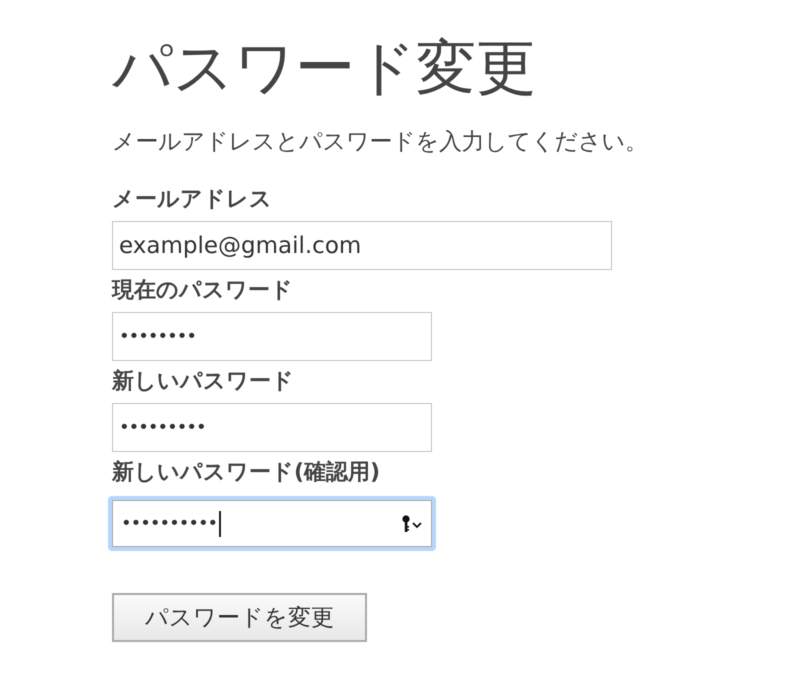 The height and width of the screenshot is (688, 812). What do you see at coordinates (324, 68) in the screenshot?
I see `page-title: パスワード変更` at bounding box center [324, 68].